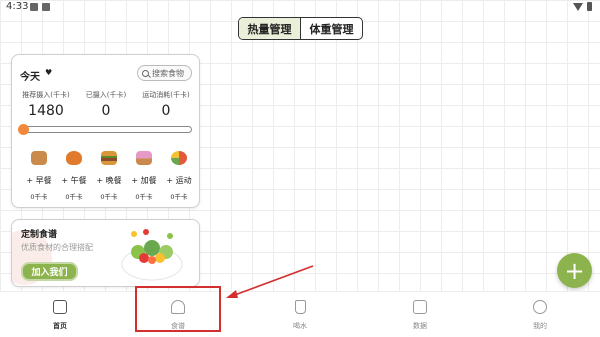 This screenshot has width=600, height=337. Describe the element at coordinates (331, 28) in the screenshot. I see `tab-weight-management: 体重管理` at that location.